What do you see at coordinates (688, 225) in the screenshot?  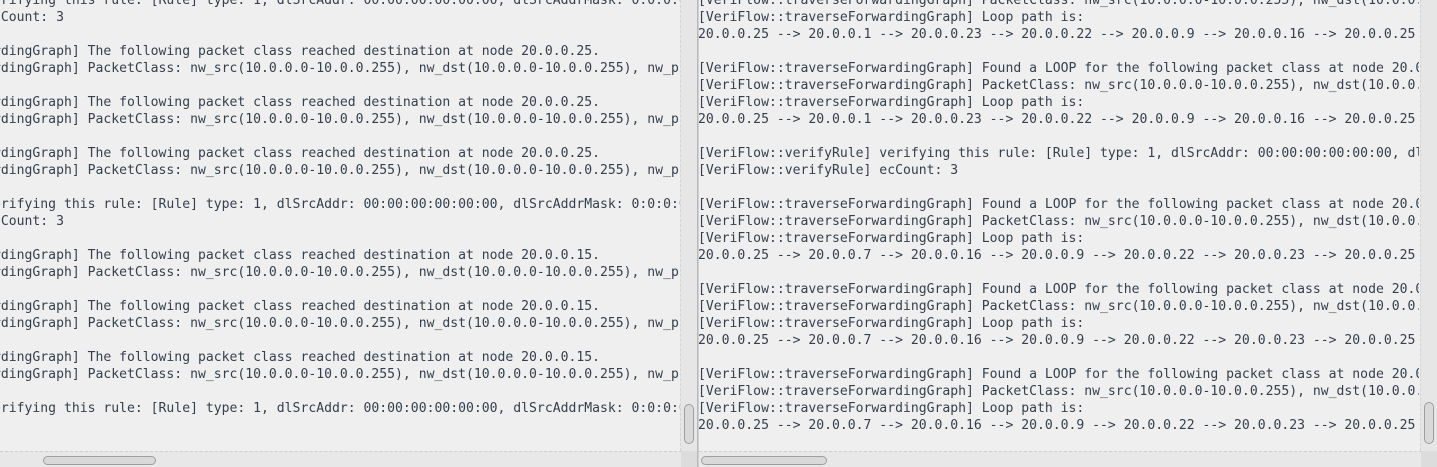 I see `left-vertical-scrollbar` at bounding box center [688, 225].